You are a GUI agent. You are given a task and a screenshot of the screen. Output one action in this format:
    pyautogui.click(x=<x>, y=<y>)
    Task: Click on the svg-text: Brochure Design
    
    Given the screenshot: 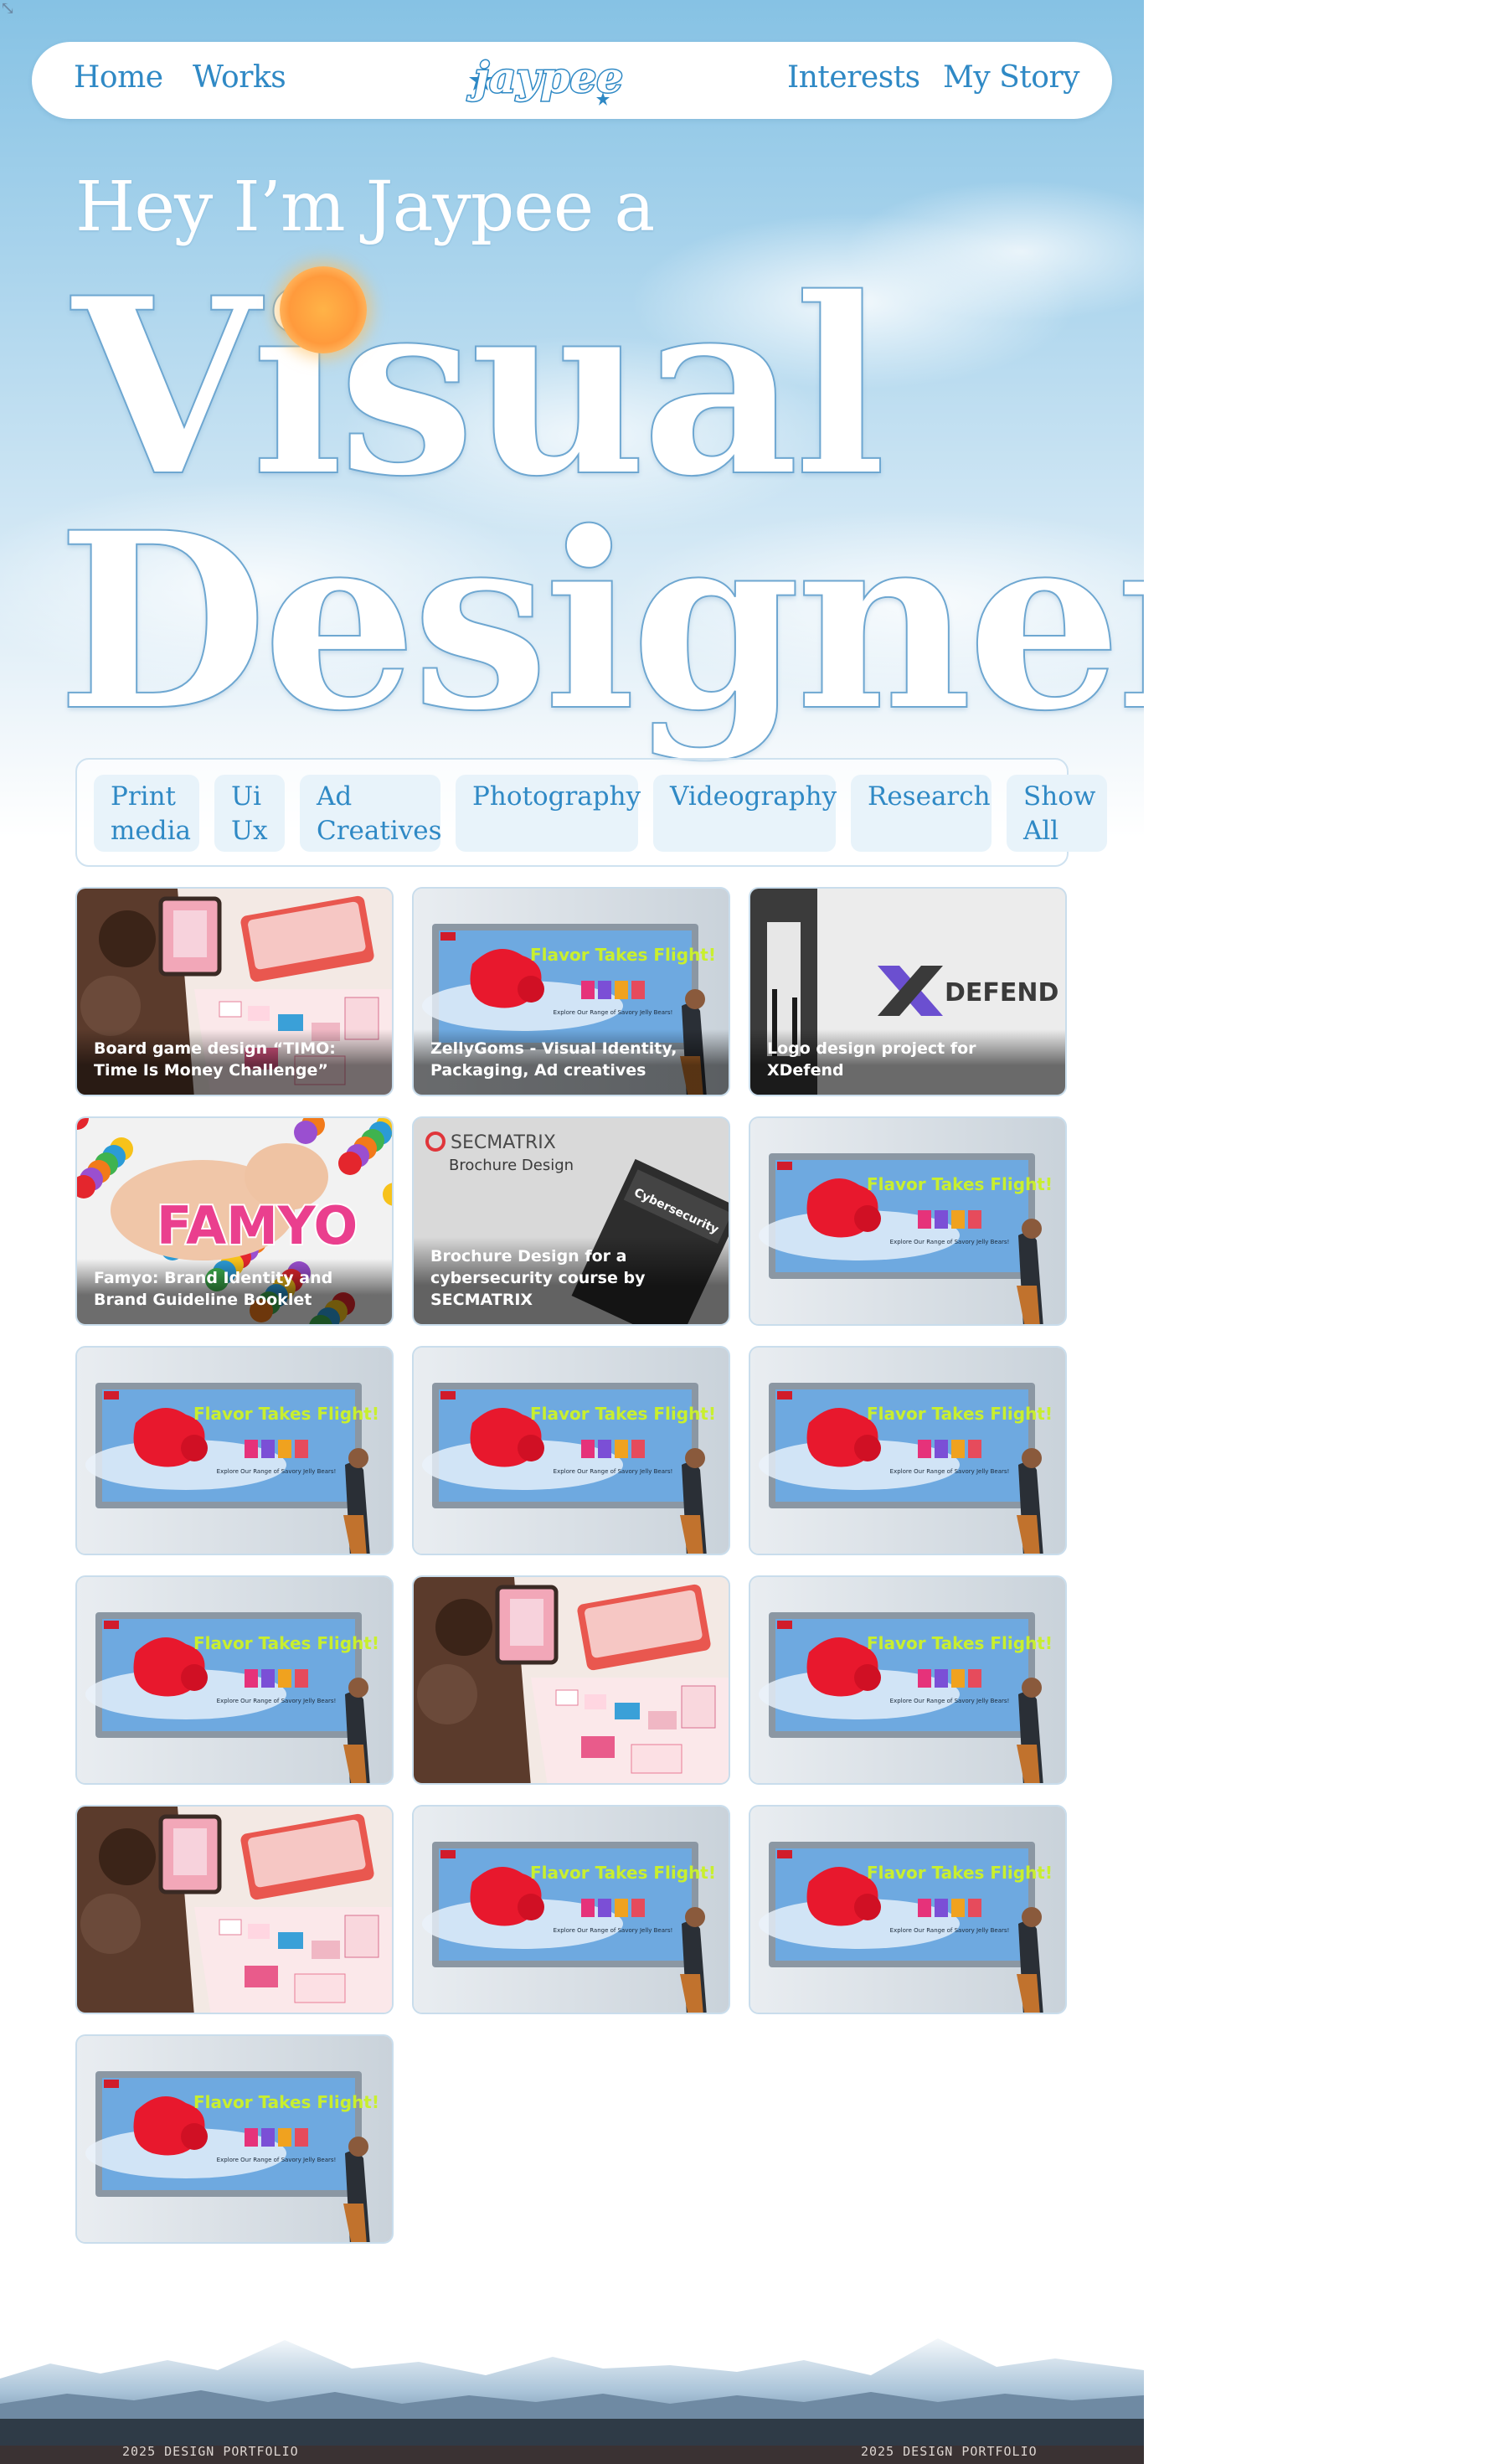 What is the action you would take?
    pyautogui.click(x=511, y=1165)
    